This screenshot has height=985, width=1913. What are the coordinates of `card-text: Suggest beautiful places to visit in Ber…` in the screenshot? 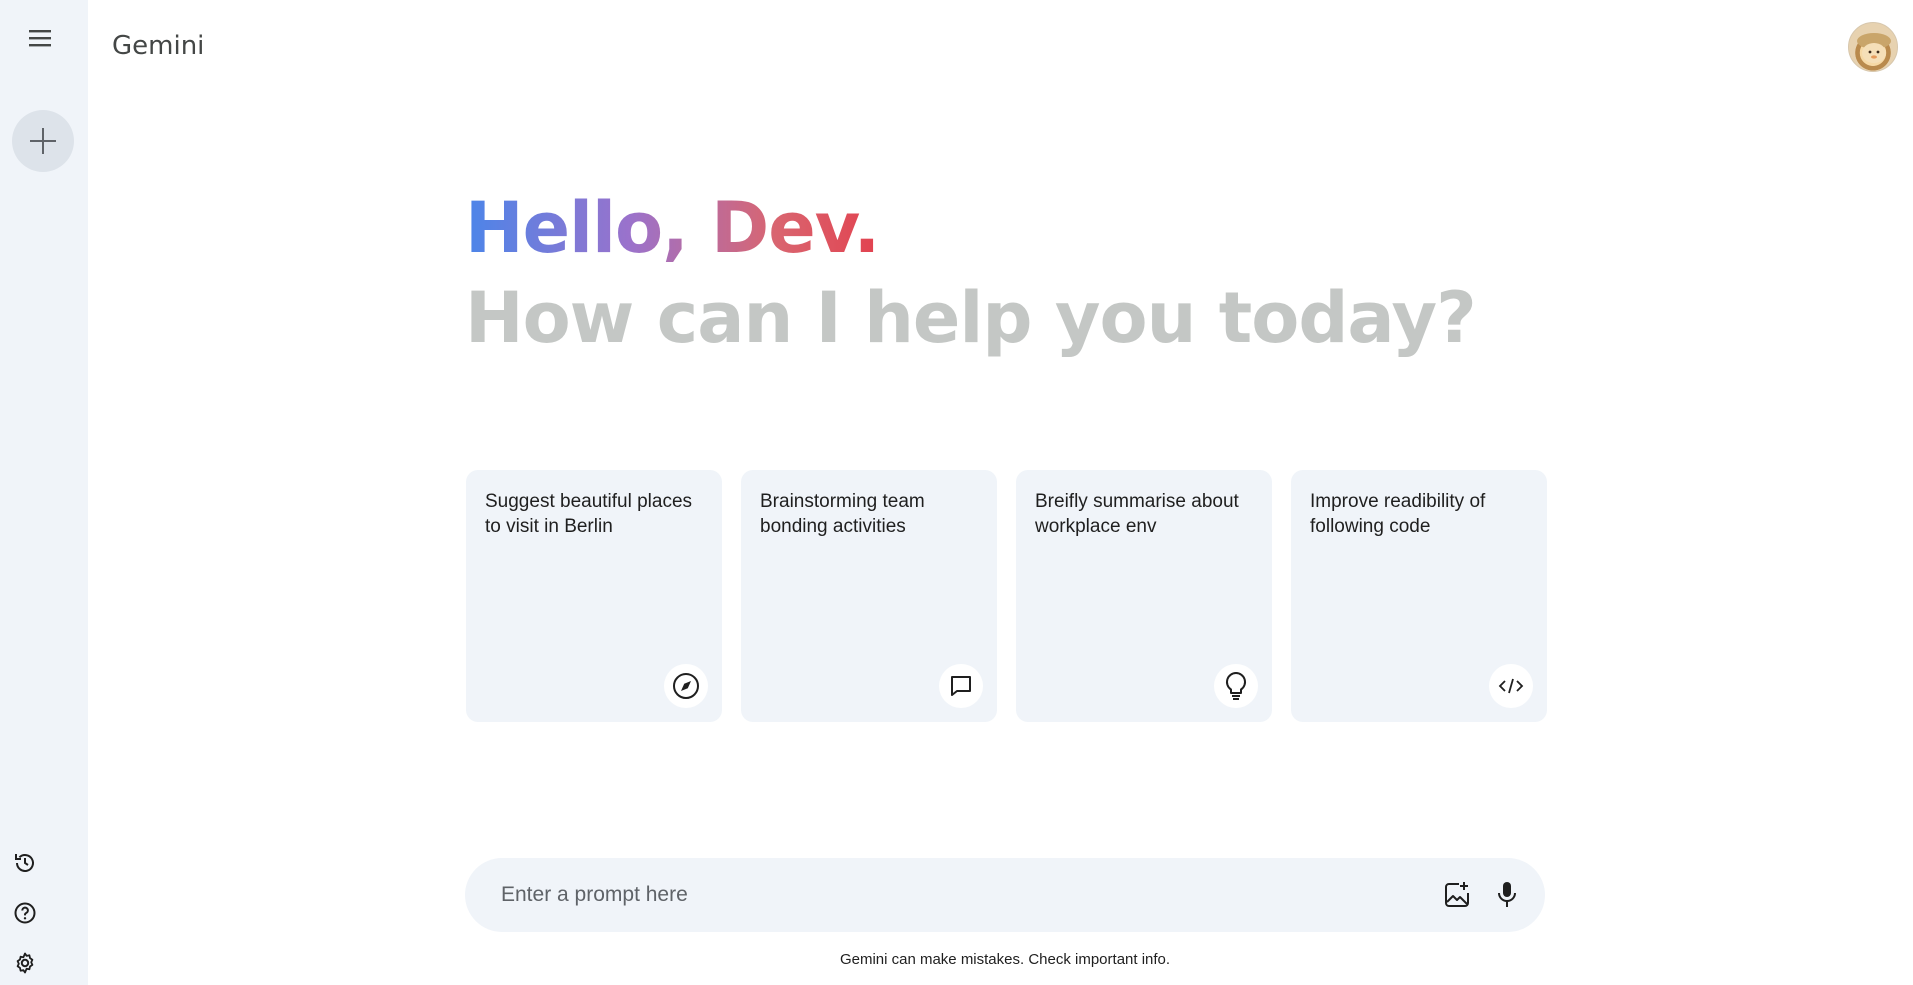 It's located at (589, 514).